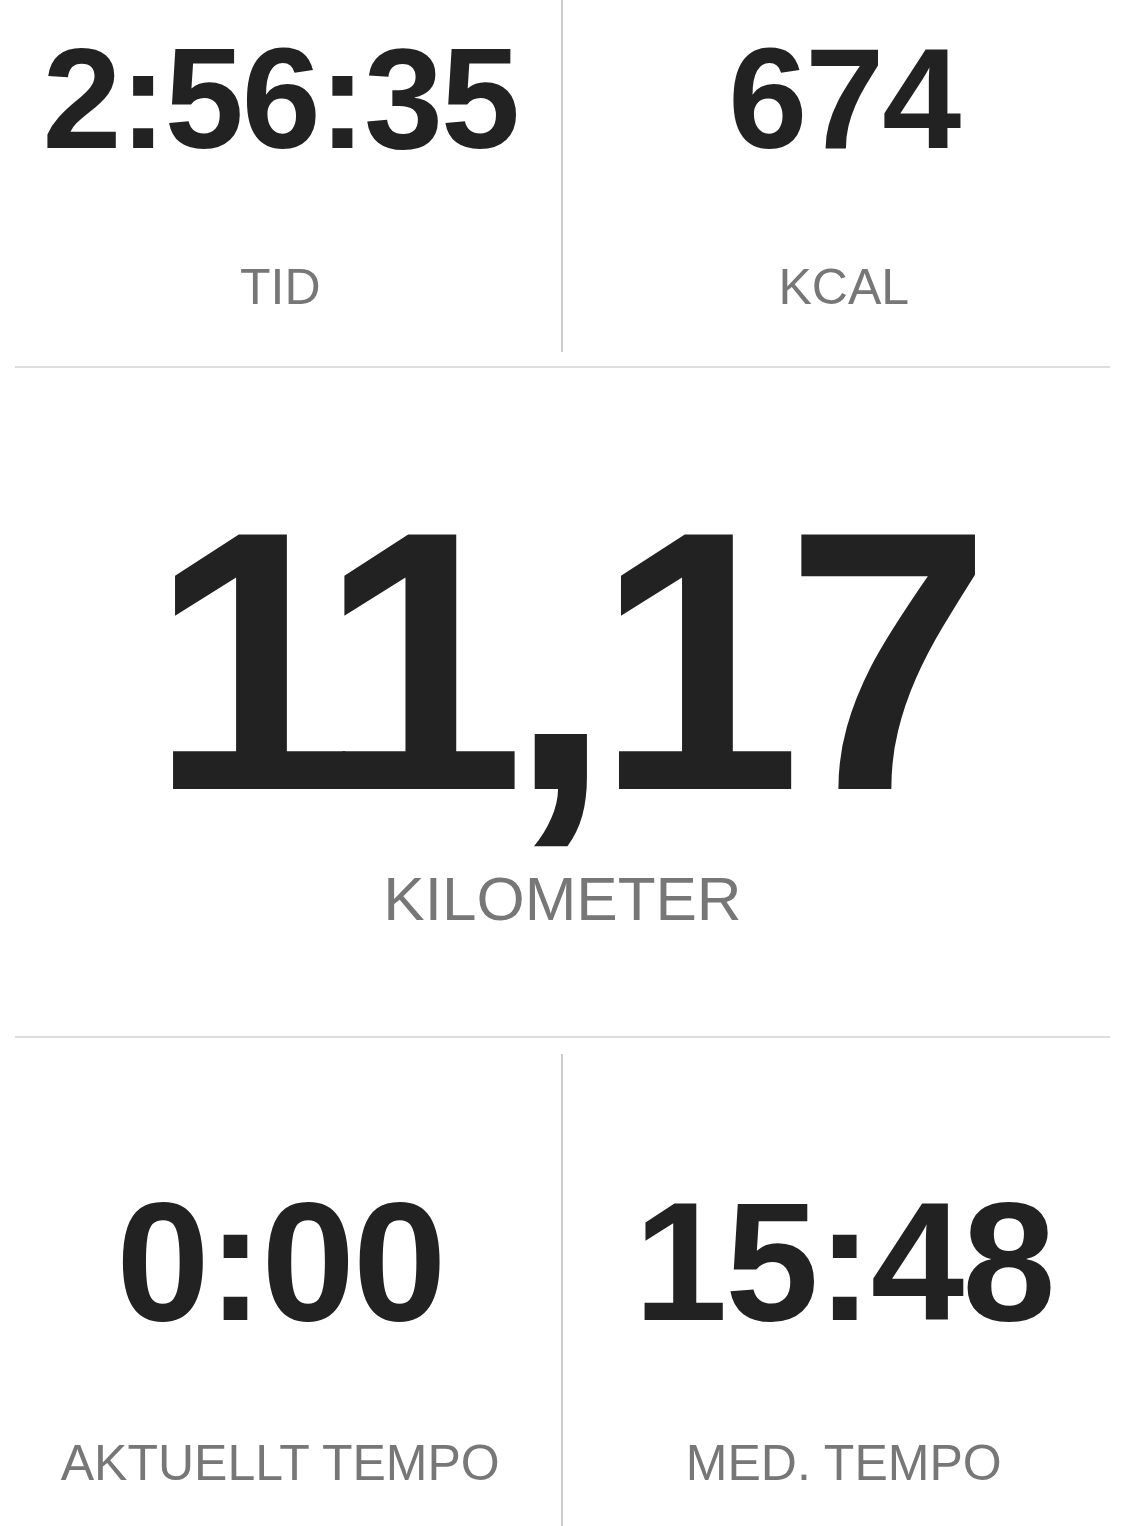 The image size is (1125, 1526). What do you see at coordinates (280, 1463) in the screenshot?
I see `stat-label: AKTUELLT TEMPO` at bounding box center [280, 1463].